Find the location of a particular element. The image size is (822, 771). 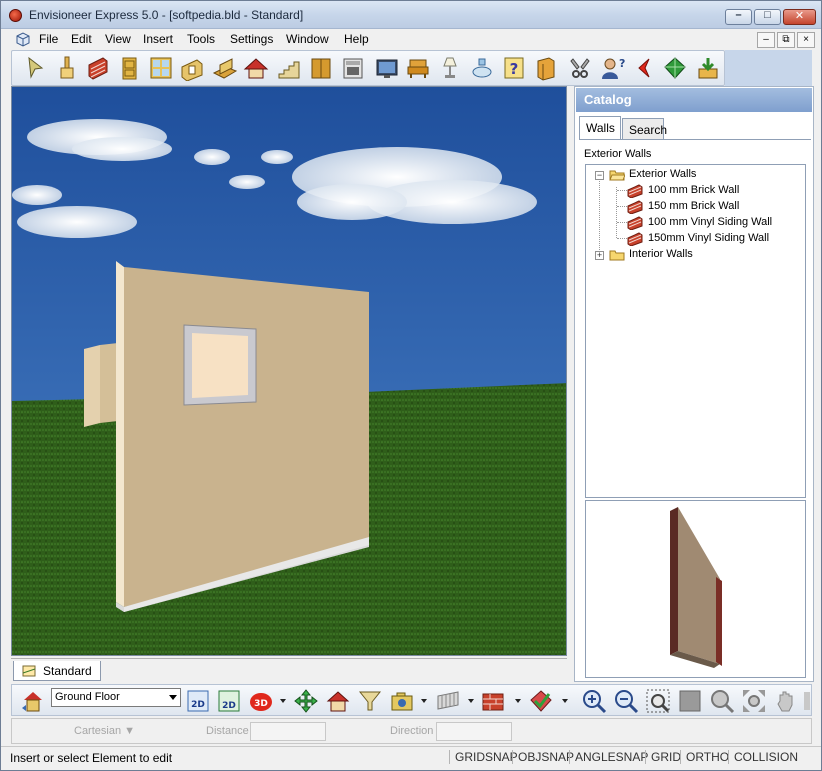

camera-icon is located at coordinates (402, 701).